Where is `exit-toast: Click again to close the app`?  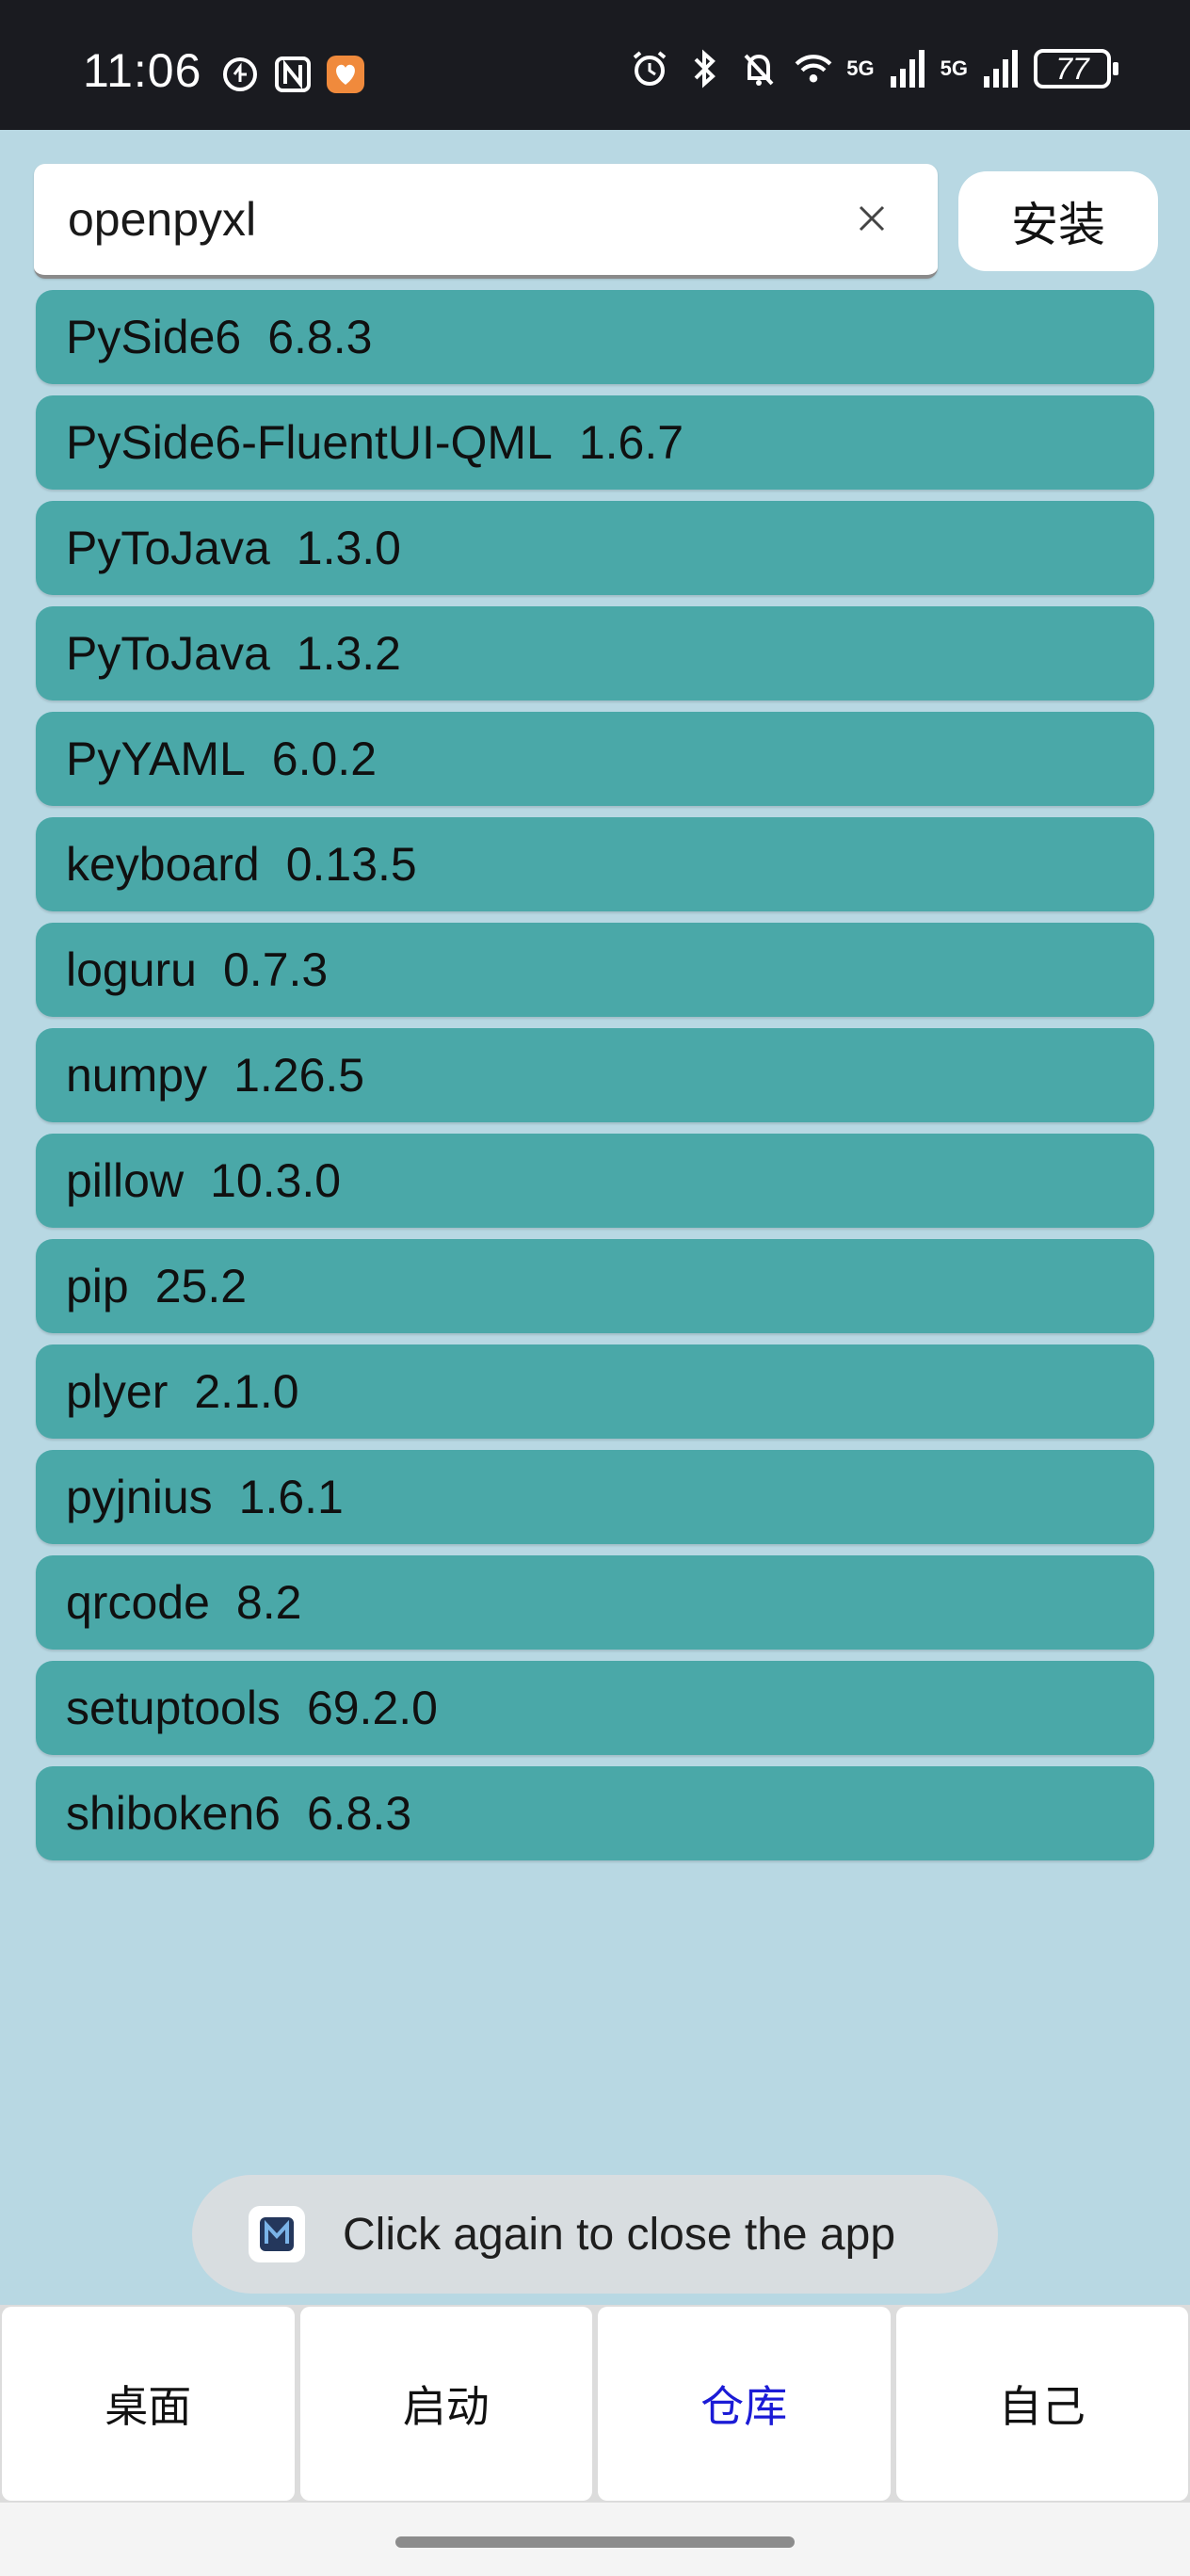
exit-toast: Click again to close the app is located at coordinates (595, 2234).